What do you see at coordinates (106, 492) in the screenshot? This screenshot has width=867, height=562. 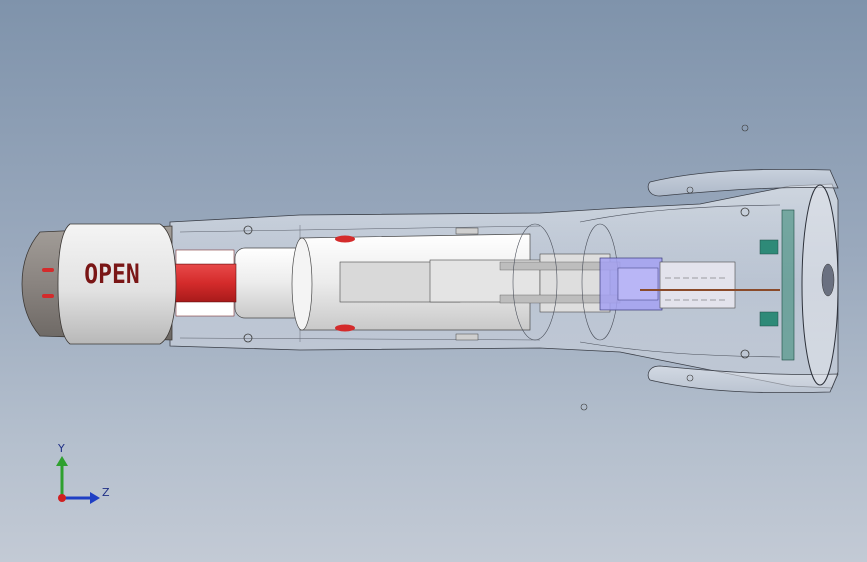 I see `triad-z-label: Z` at bounding box center [106, 492].